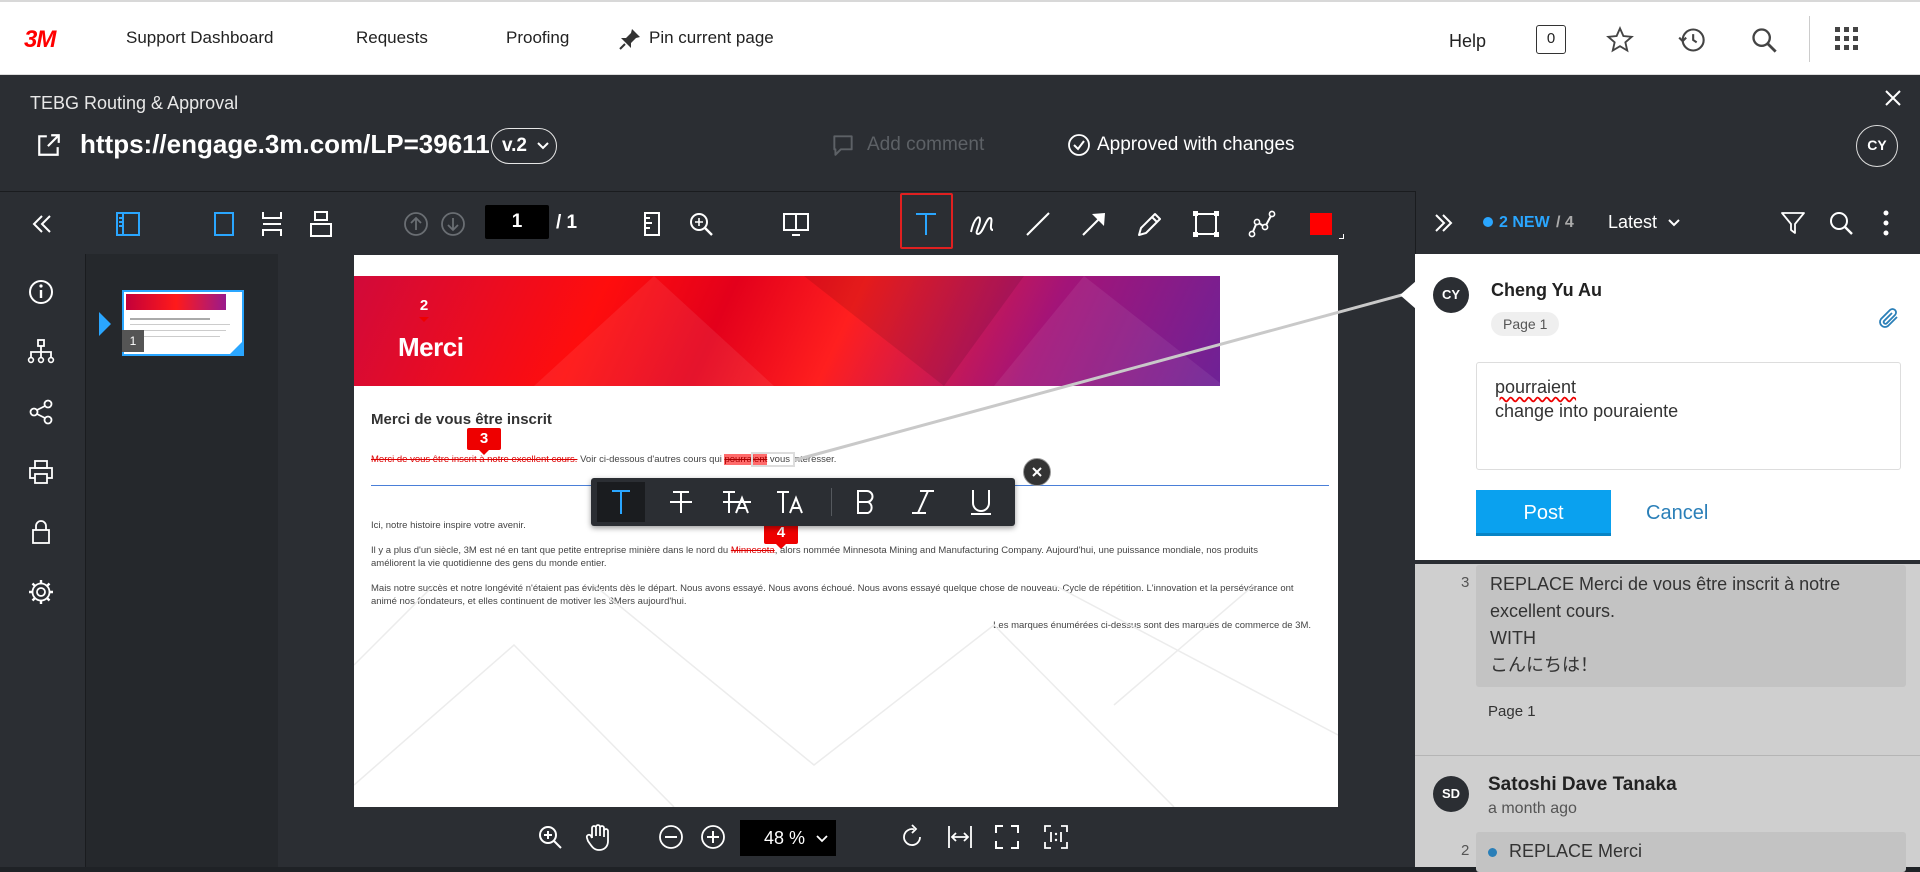 This screenshot has height=872, width=1920. What do you see at coordinates (1513, 638) in the screenshot?
I see `comment-3-with: WITH` at bounding box center [1513, 638].